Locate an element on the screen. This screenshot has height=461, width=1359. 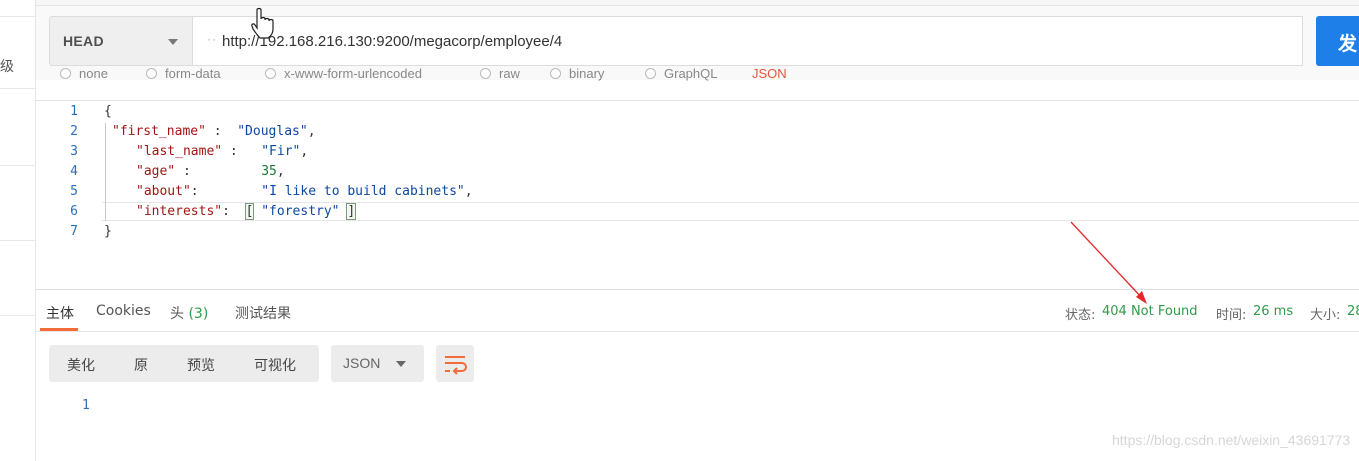
code-line: "age" : 35, is located at coordinates (210, 171).